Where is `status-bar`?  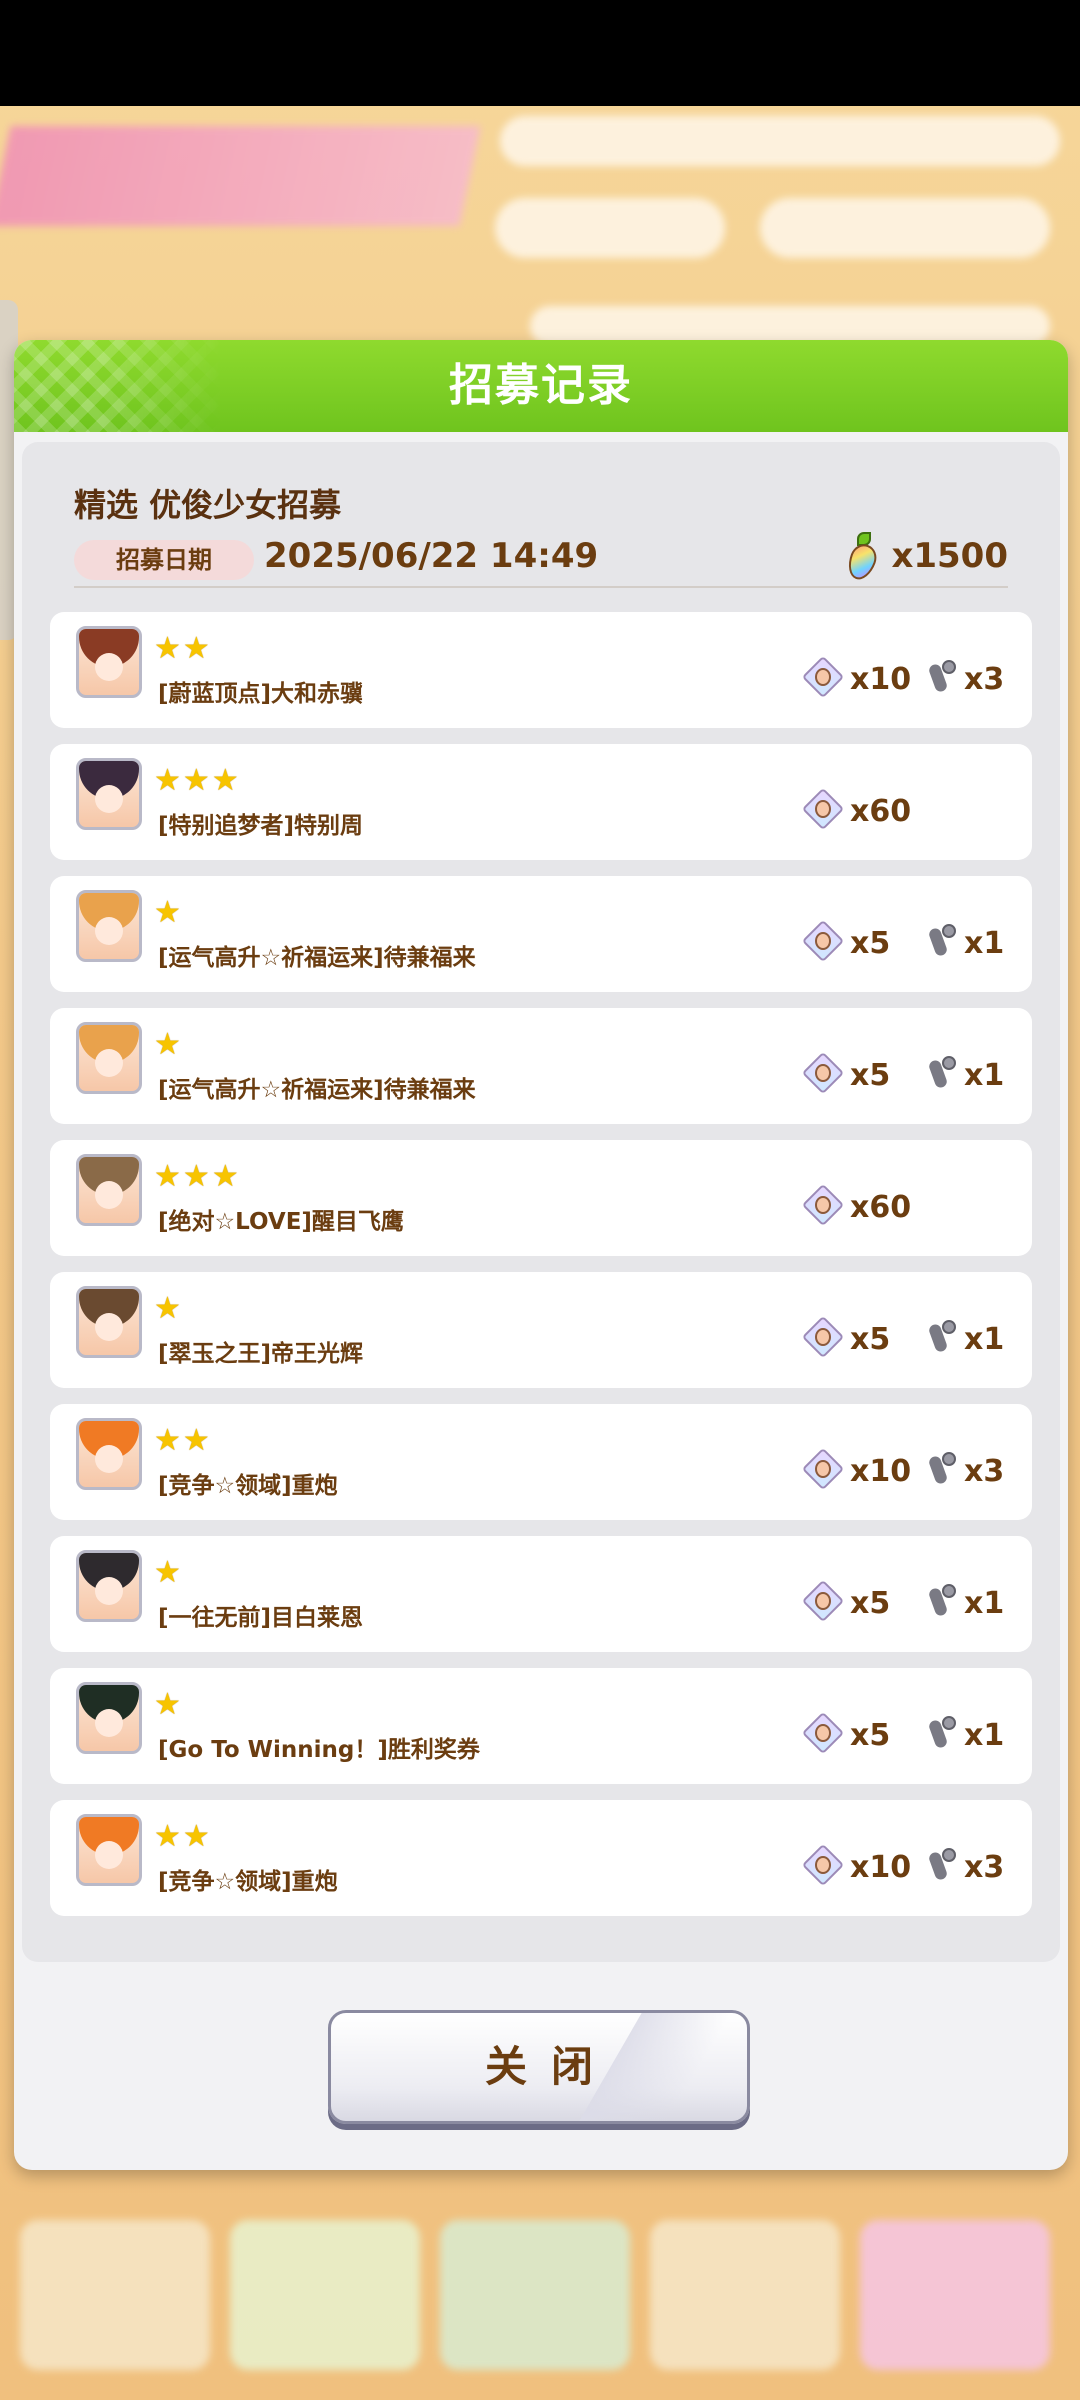
status-bar is located at coordinates (540, 53).